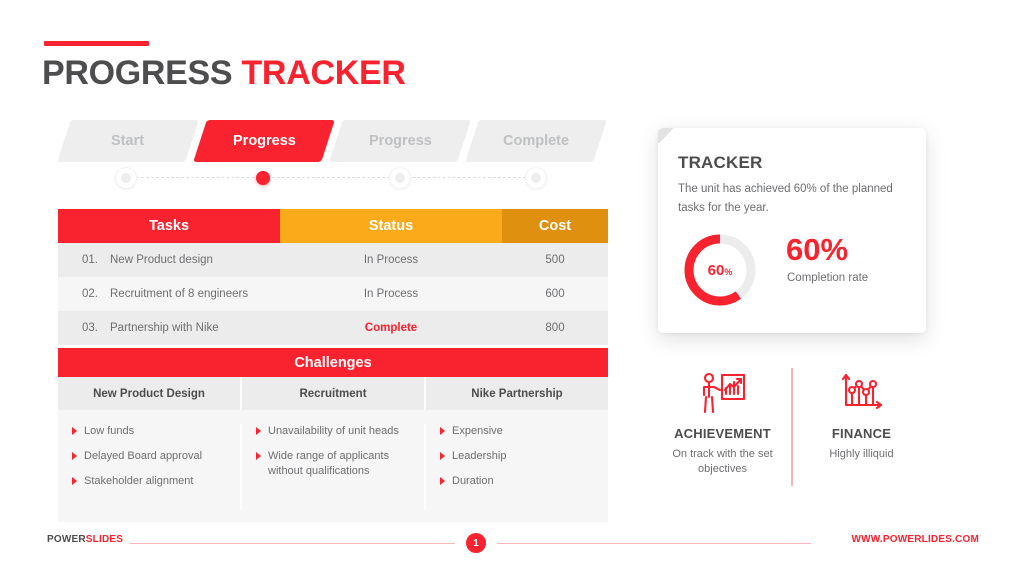 This screenshot has width=1024, height=575. I want to click on donut-center-value: 60, so click(716, 270).